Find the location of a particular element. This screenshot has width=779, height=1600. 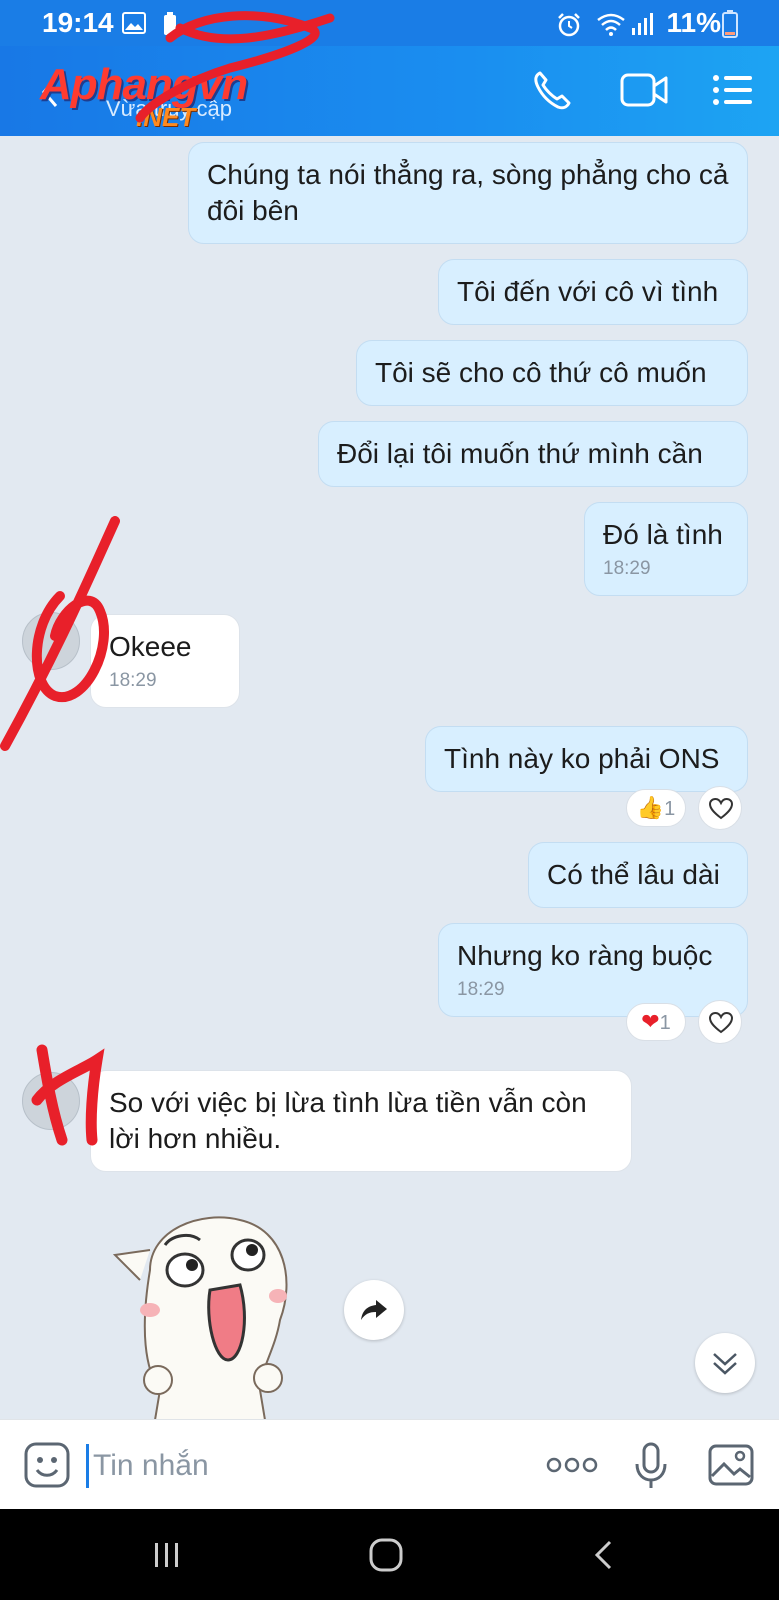

recent-apps-icon is located at coordinates (167, 1555).